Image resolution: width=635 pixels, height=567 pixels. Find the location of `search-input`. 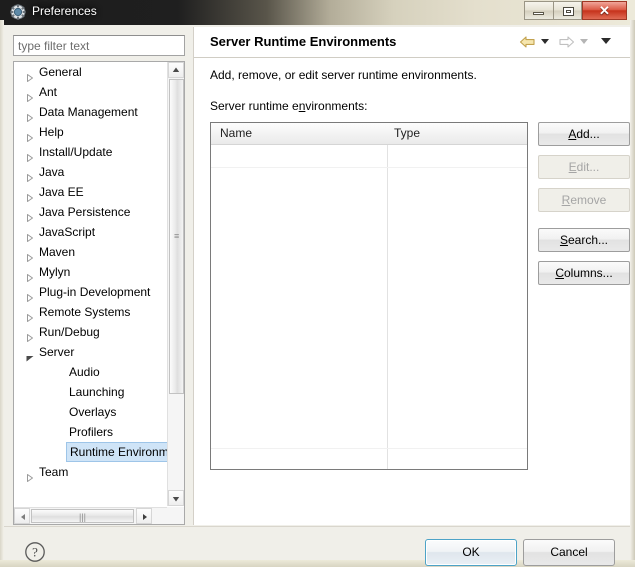

search-input is located at coordinates (98, 46).